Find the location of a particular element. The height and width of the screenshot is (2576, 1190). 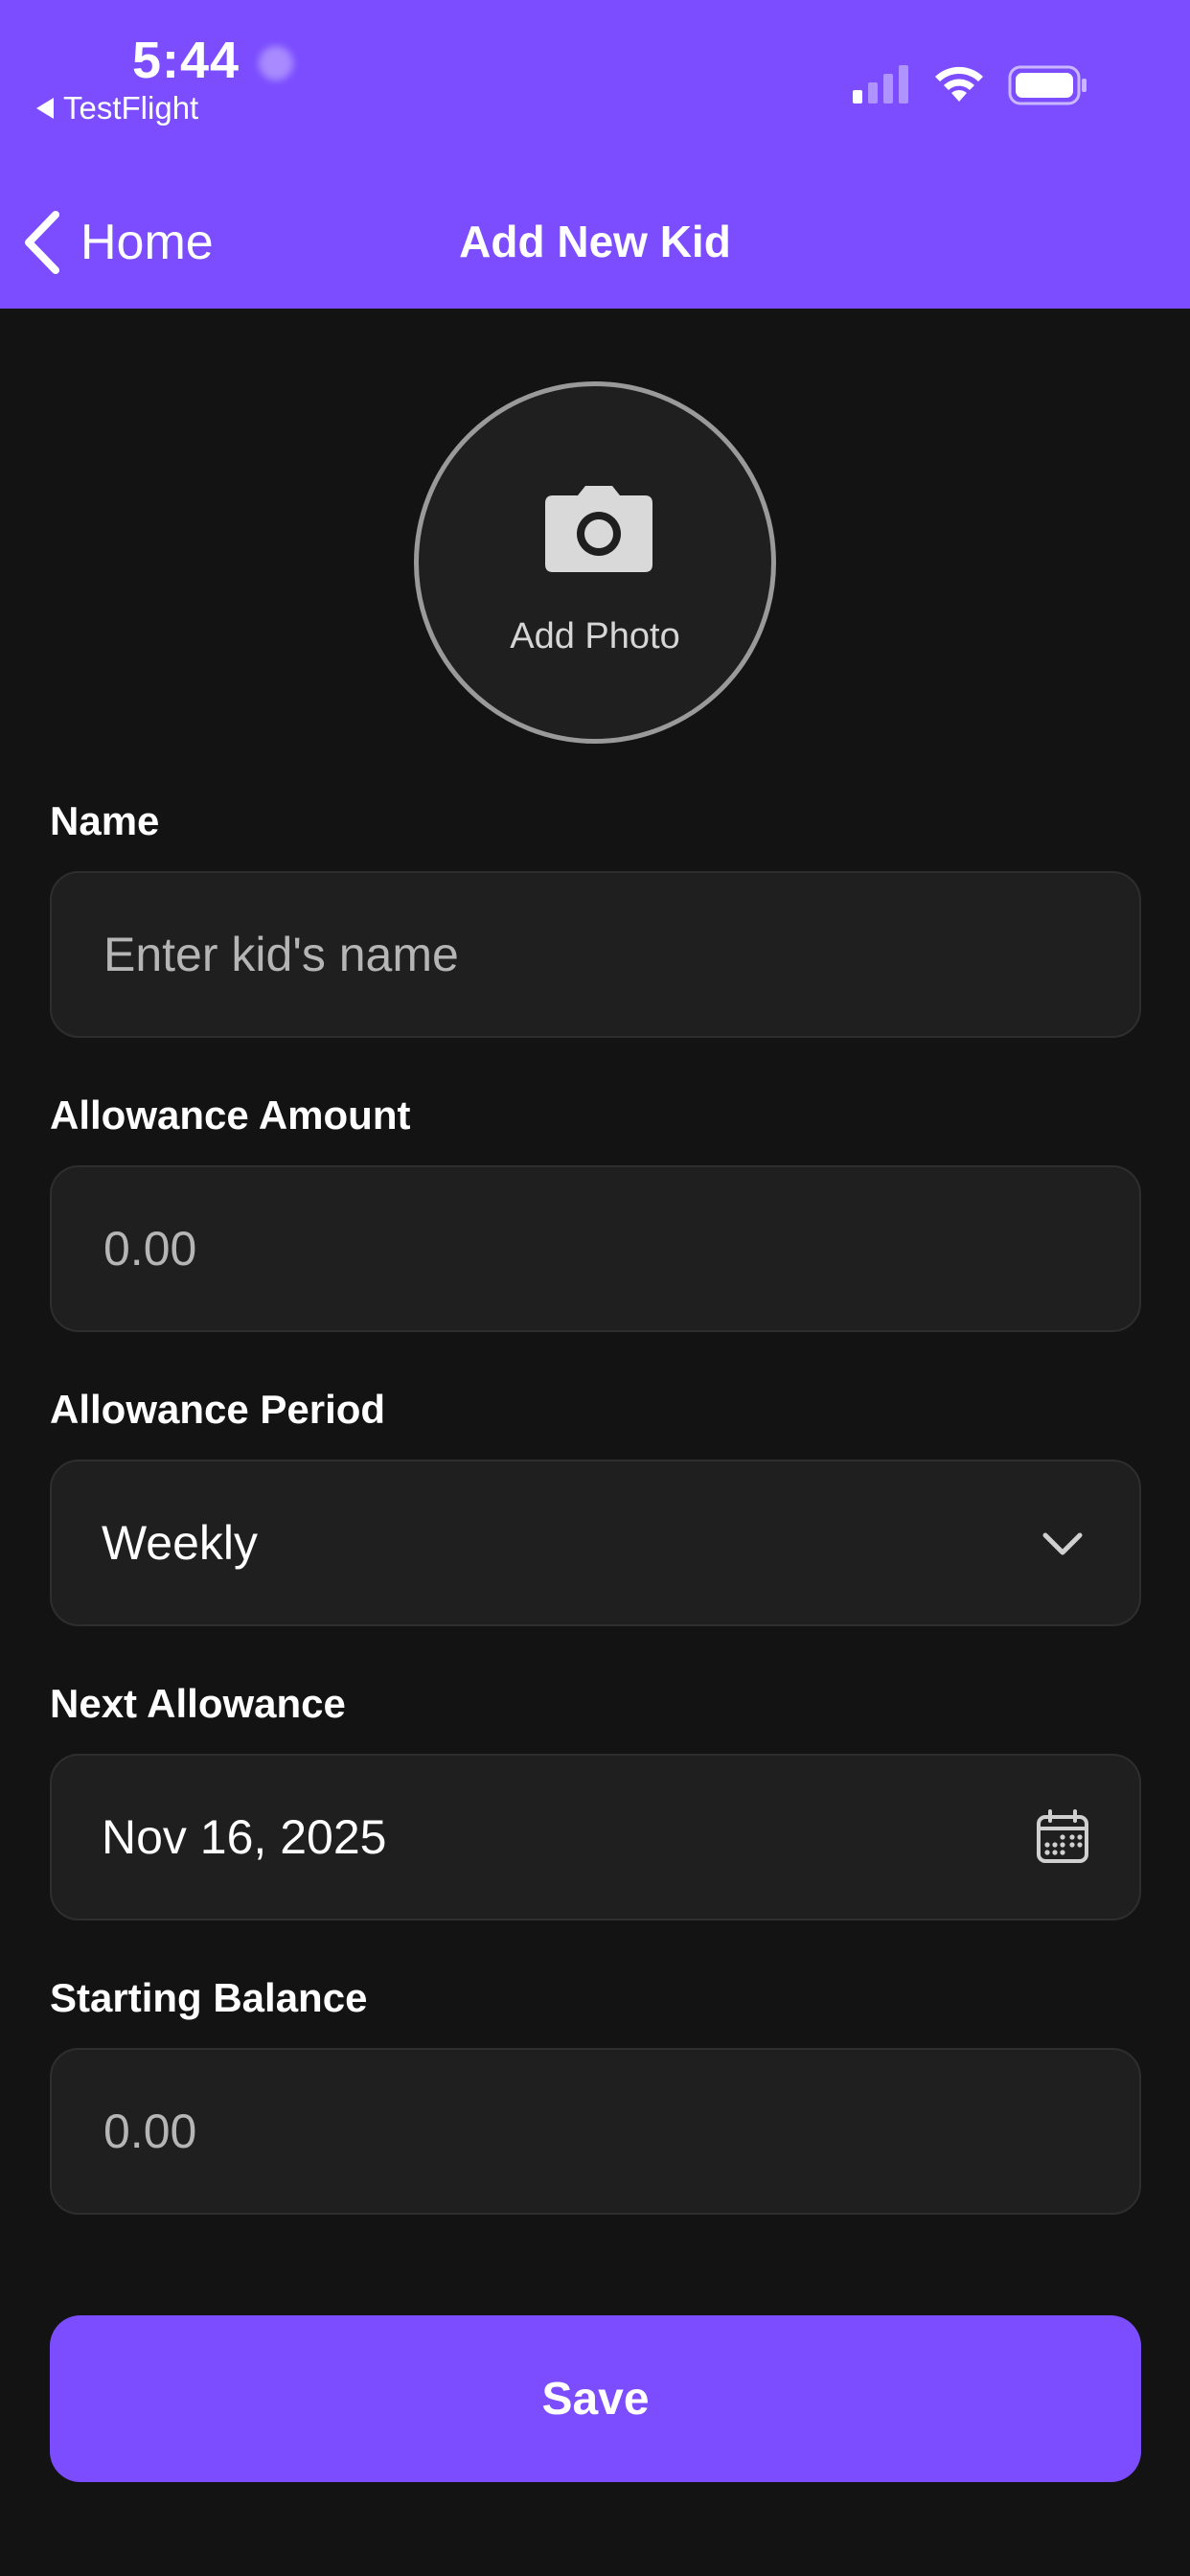

next-allowance-value: Nov 16, 2025 is located at coordinates (245, 1837).